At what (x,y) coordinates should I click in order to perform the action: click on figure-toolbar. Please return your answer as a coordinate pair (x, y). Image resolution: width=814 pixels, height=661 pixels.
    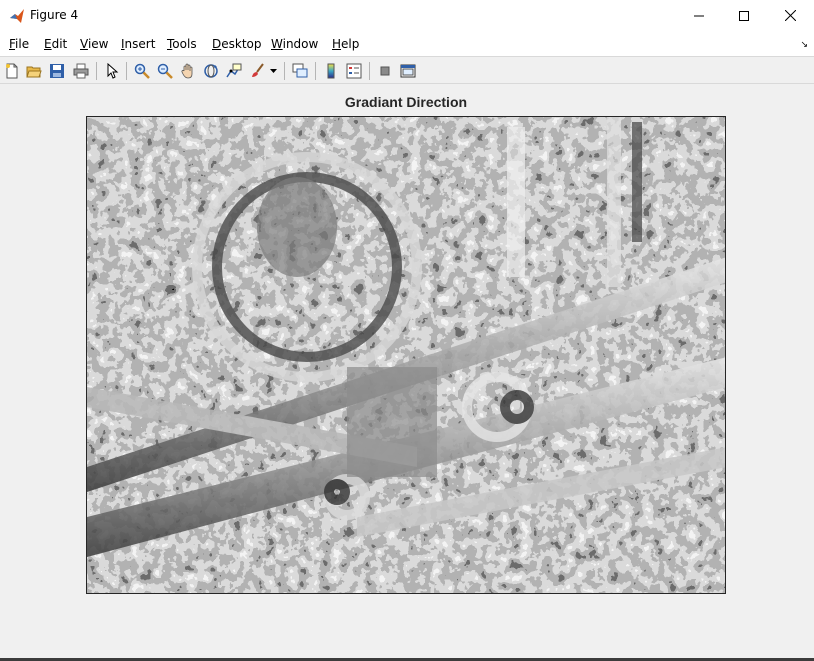
    Looking at the image, I should click on (407, 70).